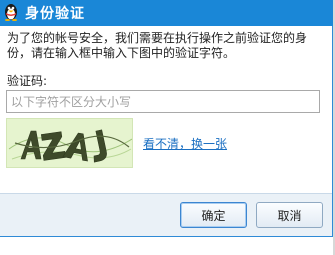  Describe the element at coordinates (27, 81) in the screenshot. I see `captcha-label: 验证码:` at that location.